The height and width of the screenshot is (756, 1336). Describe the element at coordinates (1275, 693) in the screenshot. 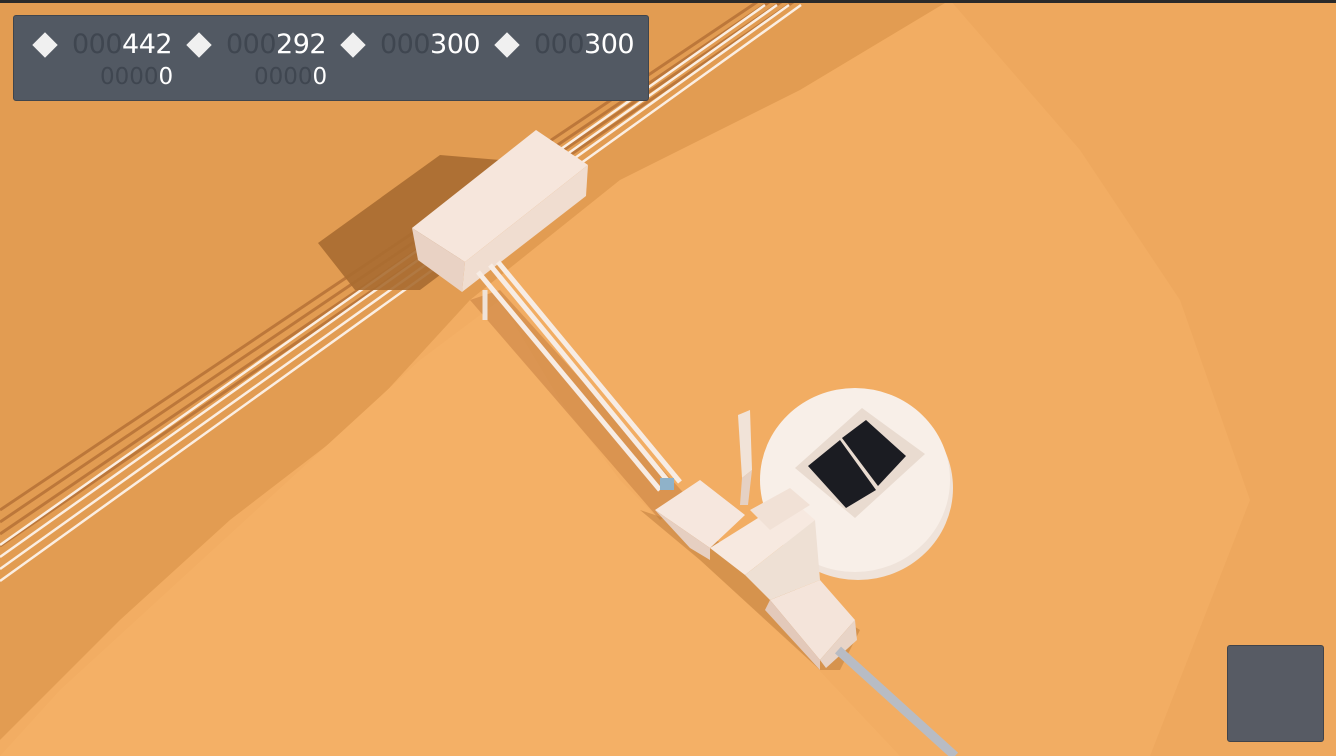

I see `action-button` at that location.